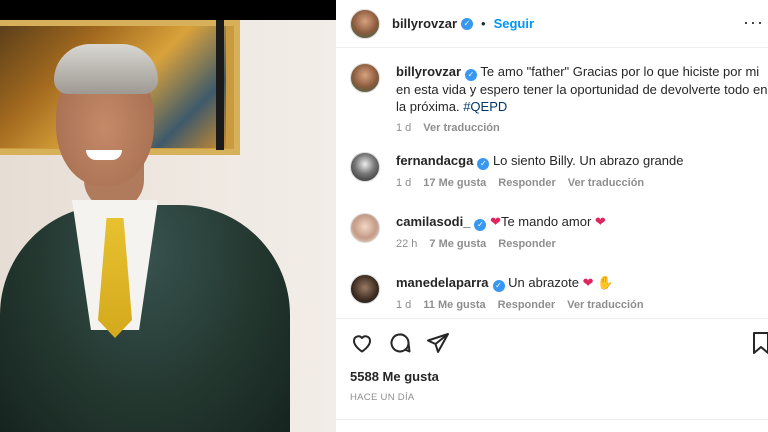  What do you see at coordinates (168, 10) in the screenshot?
I see `photo-top-bar` at bounding box center [168, 10].